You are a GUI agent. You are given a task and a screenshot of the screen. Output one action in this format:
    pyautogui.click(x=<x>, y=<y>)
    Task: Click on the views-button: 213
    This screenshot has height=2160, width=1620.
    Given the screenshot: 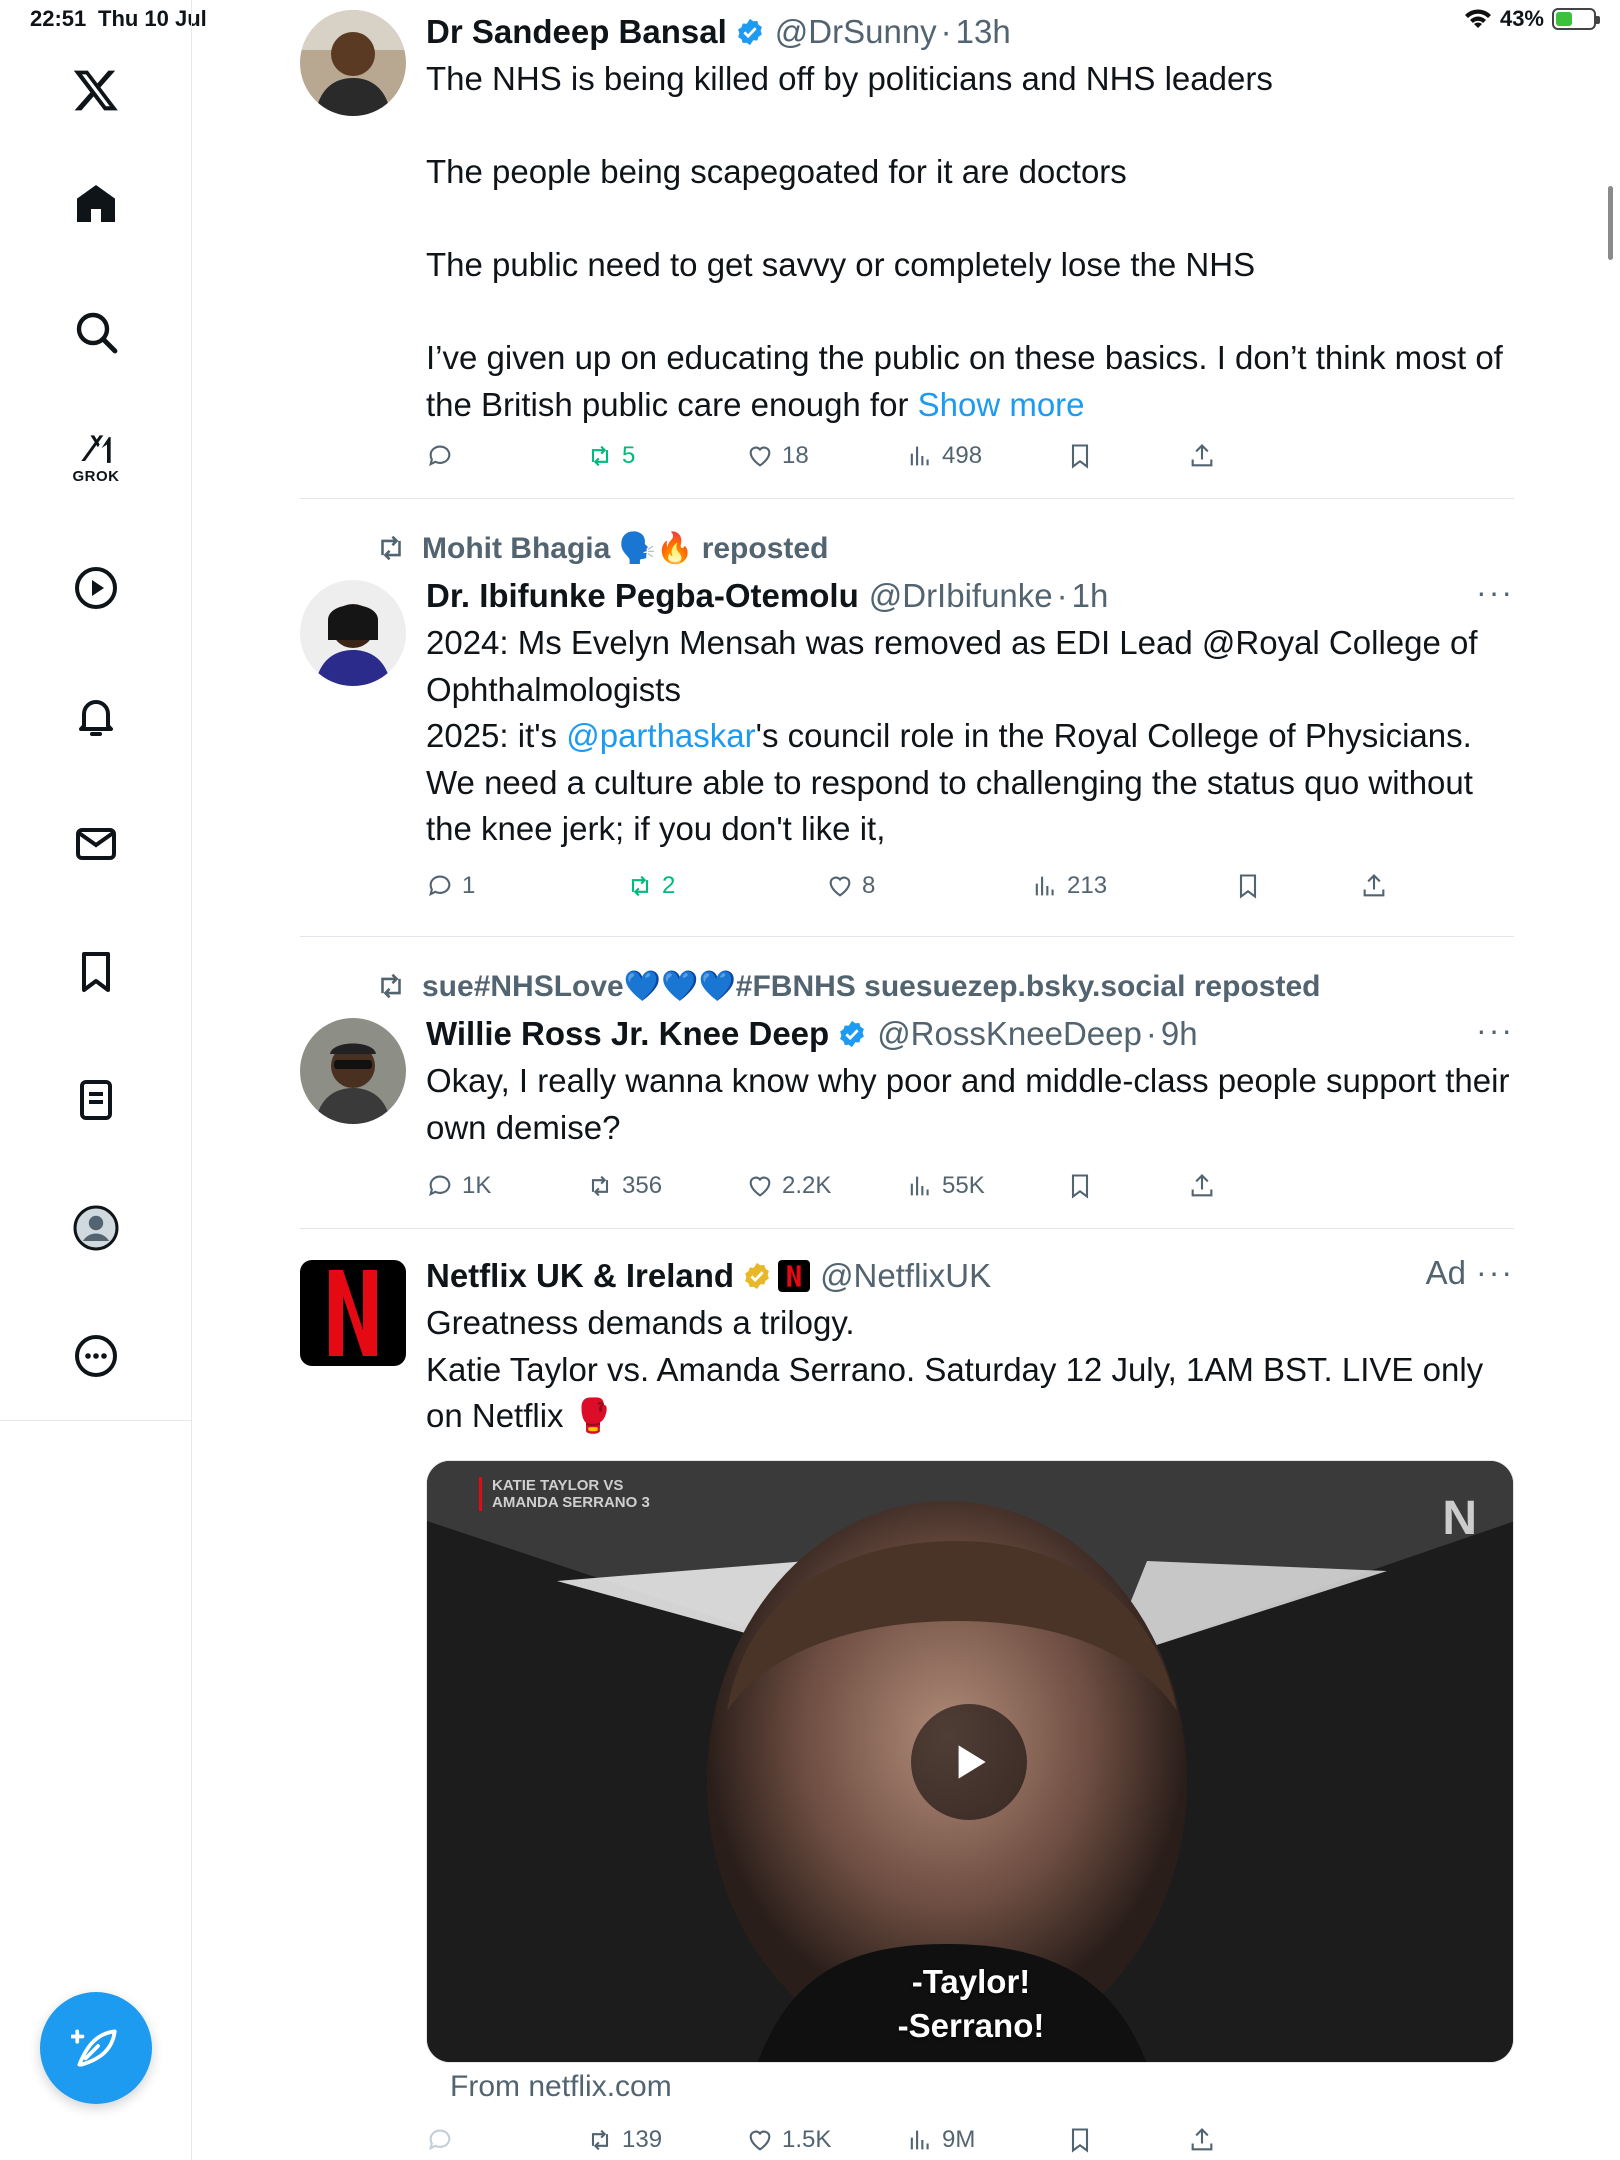 What is the action you would take?
    pyautogui.click(x=1069, y=886)
    